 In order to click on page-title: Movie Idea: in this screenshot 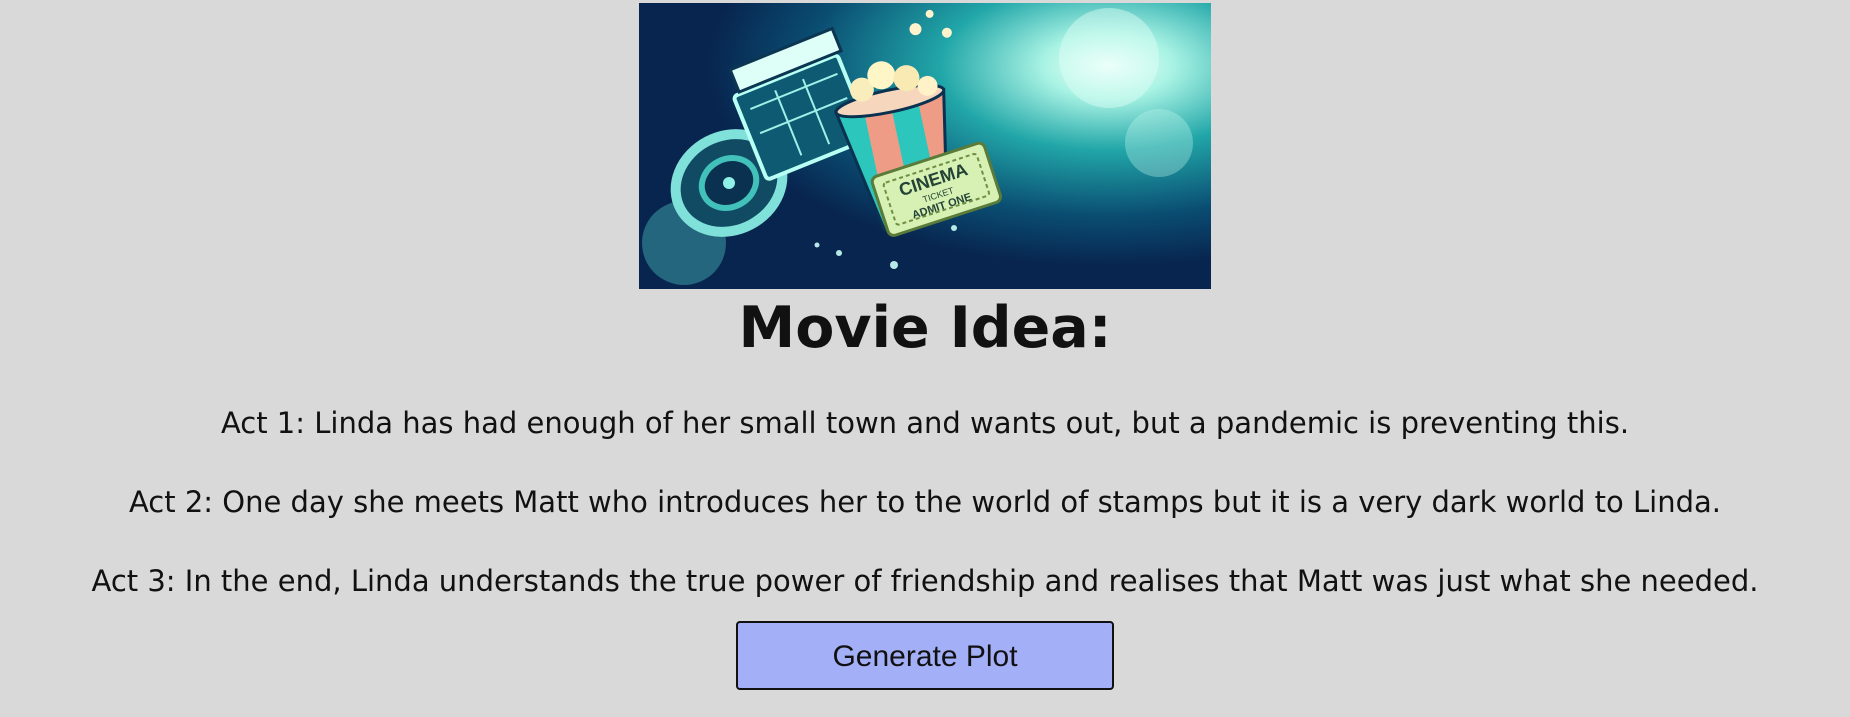, I will do `click(925, 328)`.